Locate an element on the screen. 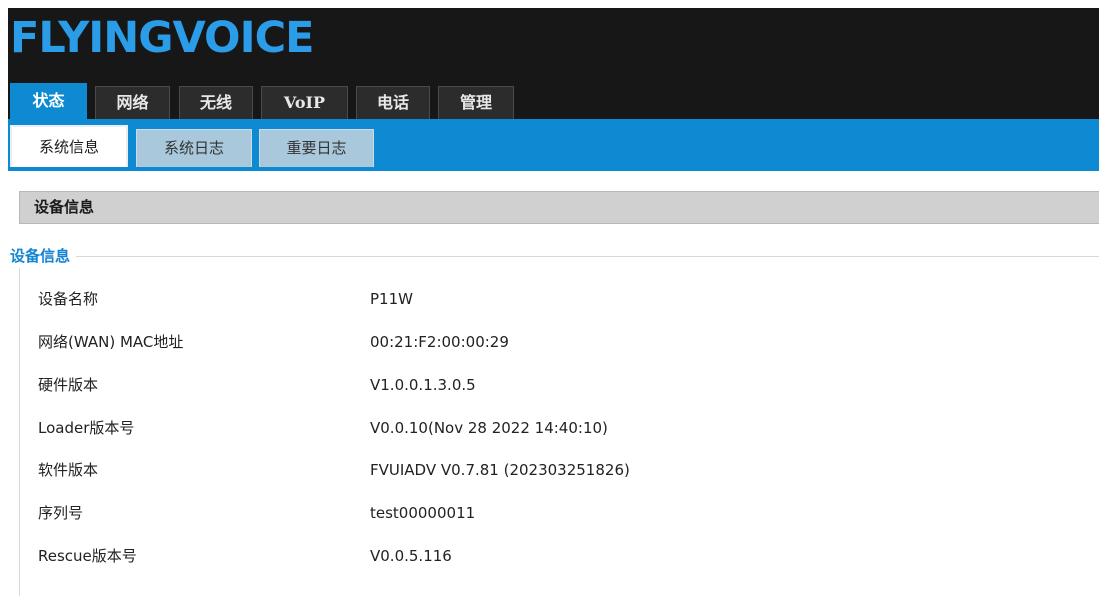 The image size is (1099, 596). sub-nav: 系统信息 系统日志 重要日志 is located at coordinates (553, 145).